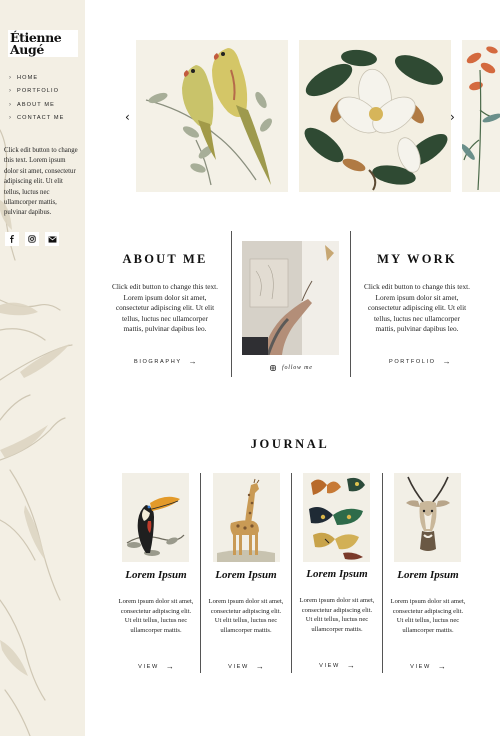 The width and height of the screenshot is (500, 736). Describe the element at coordinates (428, 513) in the screenshot. I see `antelope-illustration` at that location.